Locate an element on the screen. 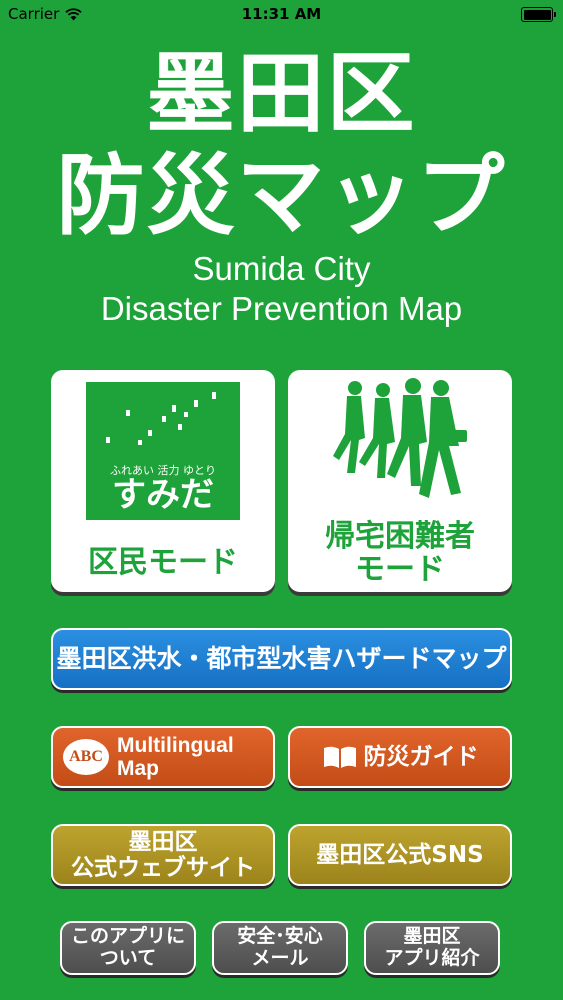 This screenshot has height=1000, width=563. resident-mode-label: 区民モード is located at coordinates (163, 562).